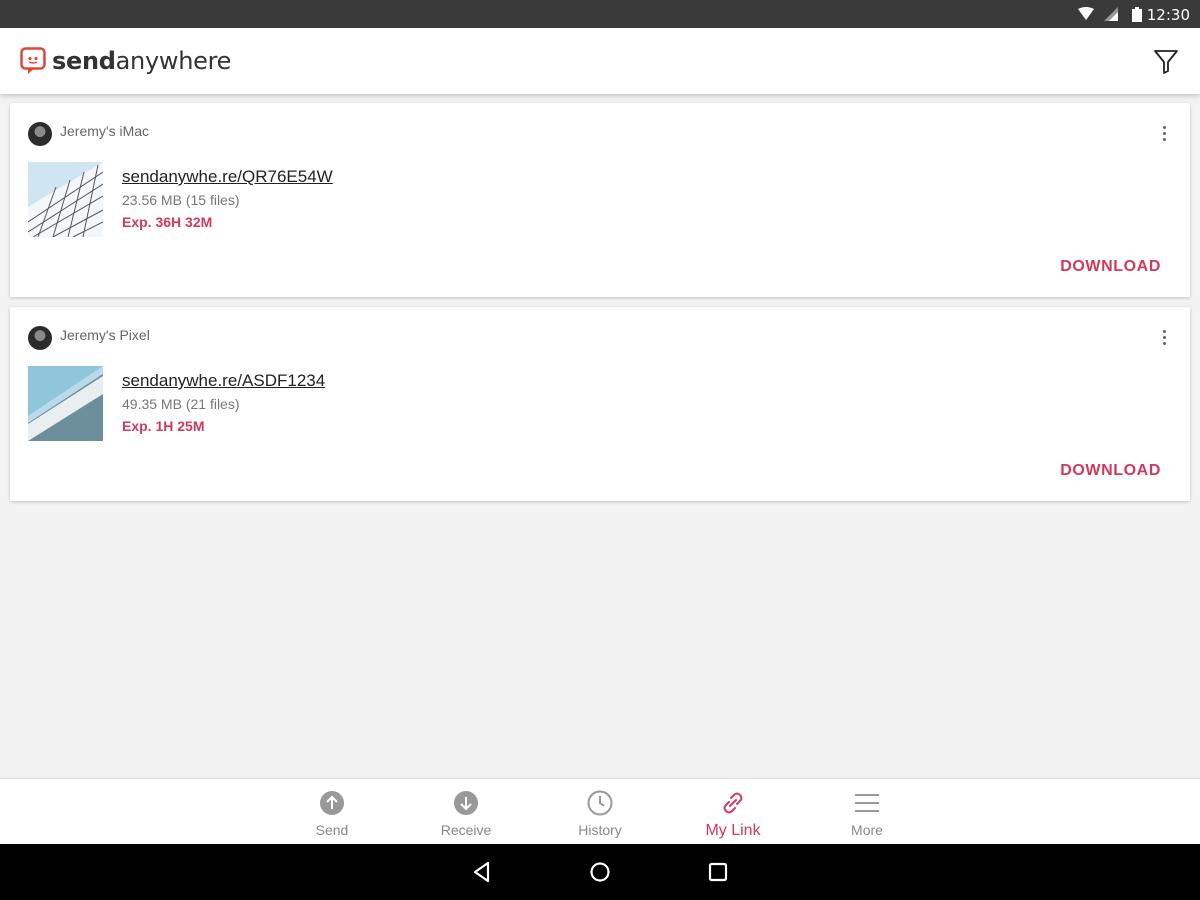 This screenshot has height=900, width=1200. I want to click on file-size: 23.56 MB (15 files), so click(181, 200).